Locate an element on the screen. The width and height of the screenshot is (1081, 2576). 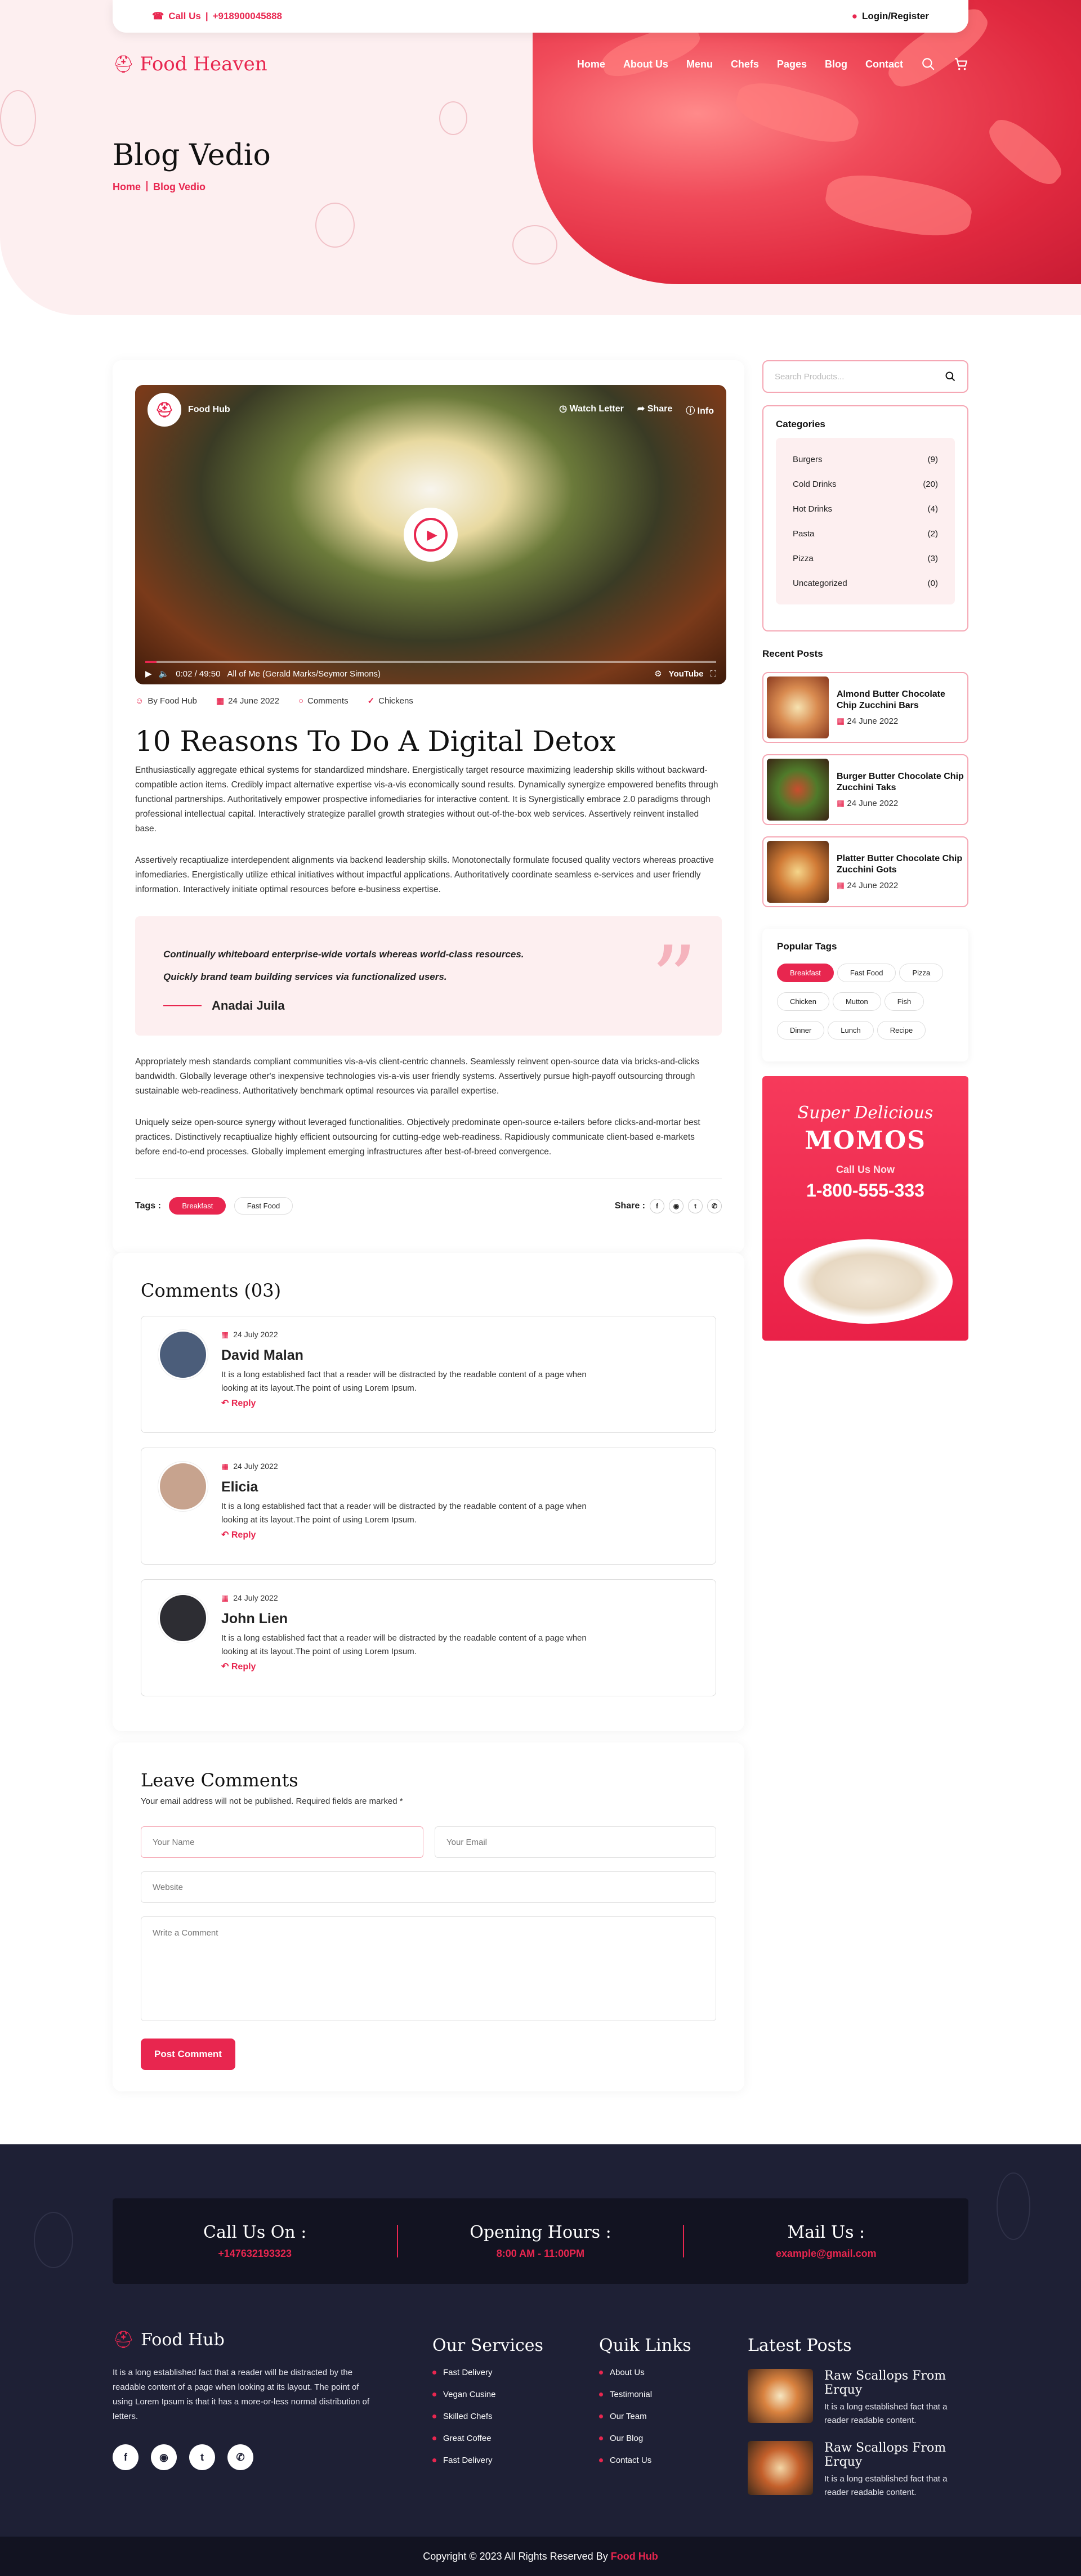
settings-icon: ⚙ is located at coordinates (658, 674).